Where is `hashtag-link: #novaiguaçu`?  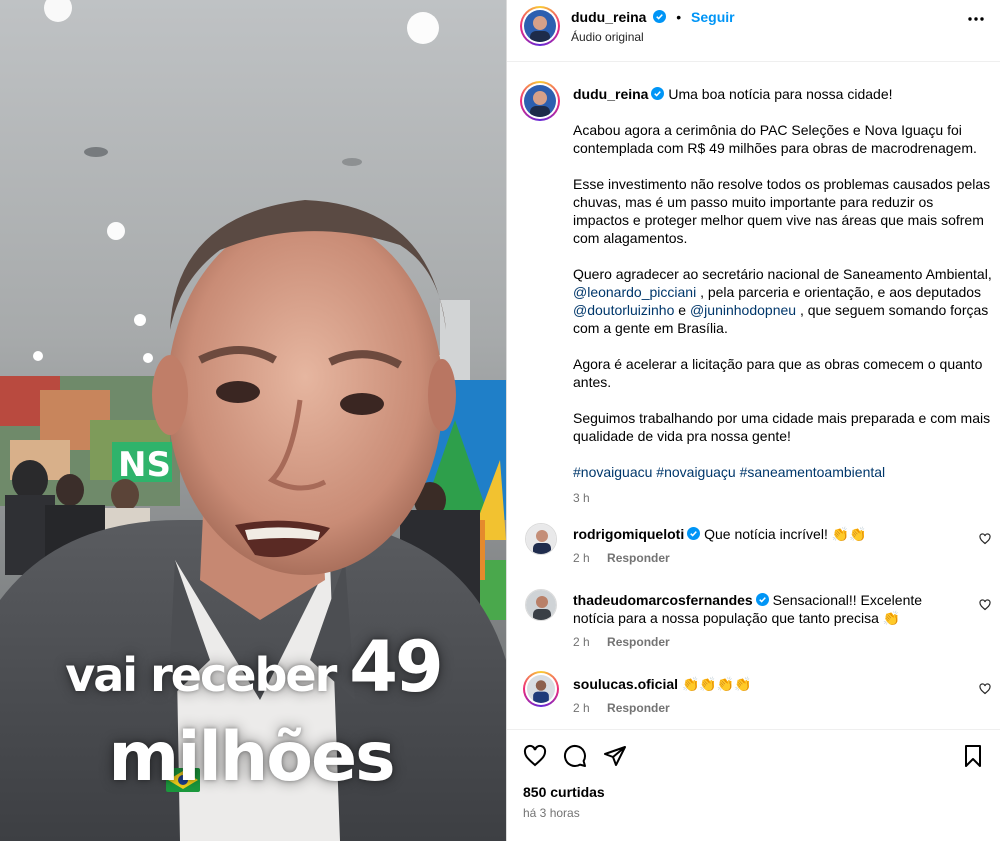 hashtag-link: #novaiguaçu is located at coordinates (695, 472).